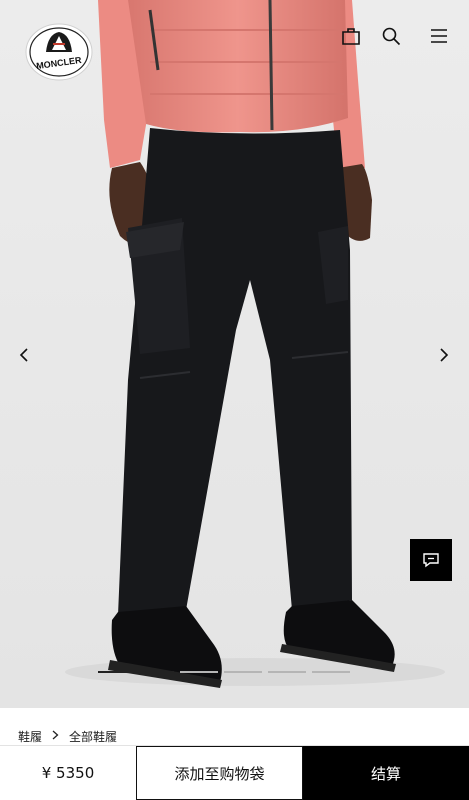  Describe the element at coordinates (439, 36) in the screenshot. I see `menu-icon` at that location.